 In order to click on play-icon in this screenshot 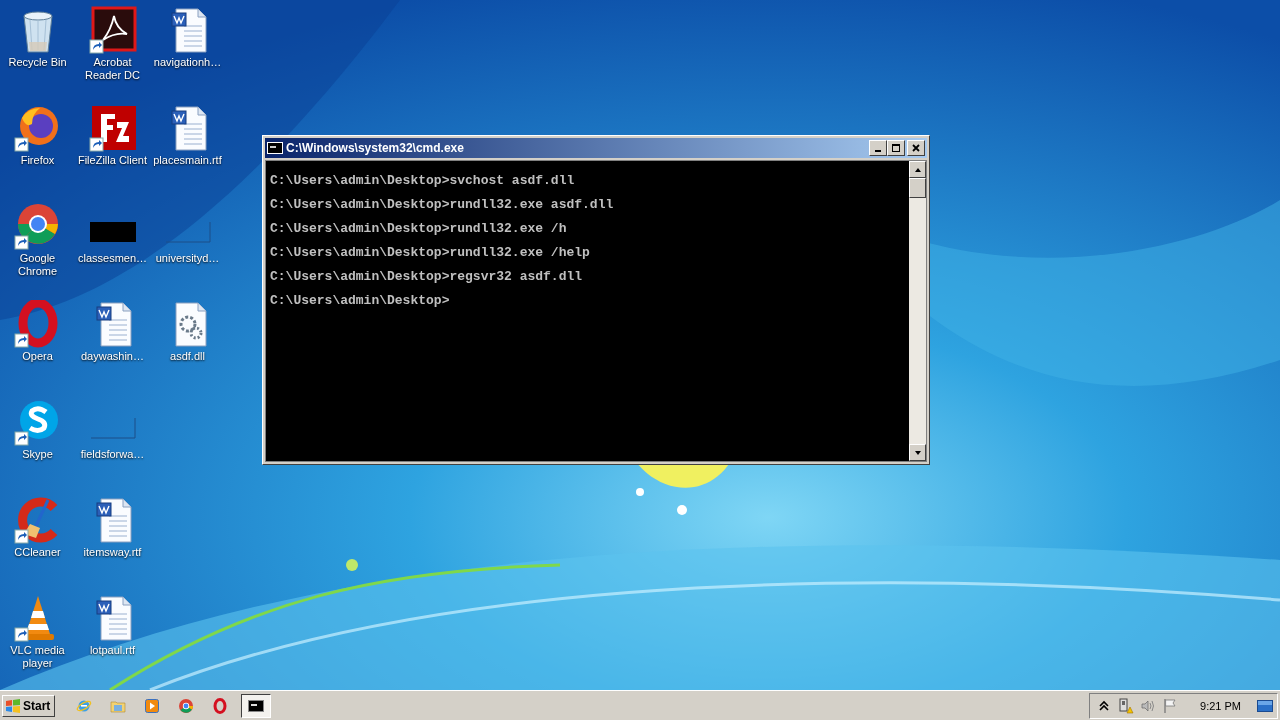, I will do `click(151, 705)`.